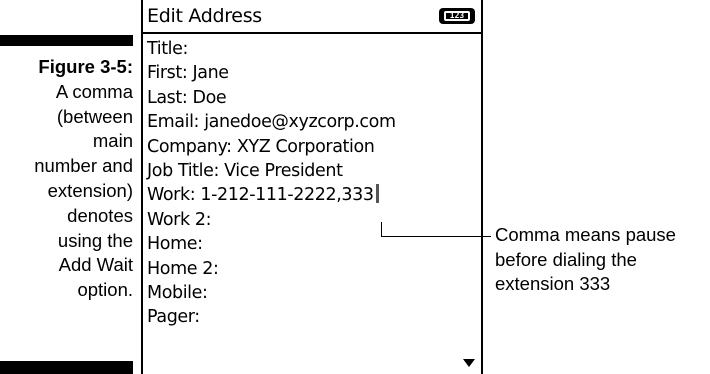 The width and height of the screenshot is (710, 374). What do you see at coordinates (314, 220) in the screenshot?
I see `field-work-2: Work 2:` at bounding box center [314, 220].